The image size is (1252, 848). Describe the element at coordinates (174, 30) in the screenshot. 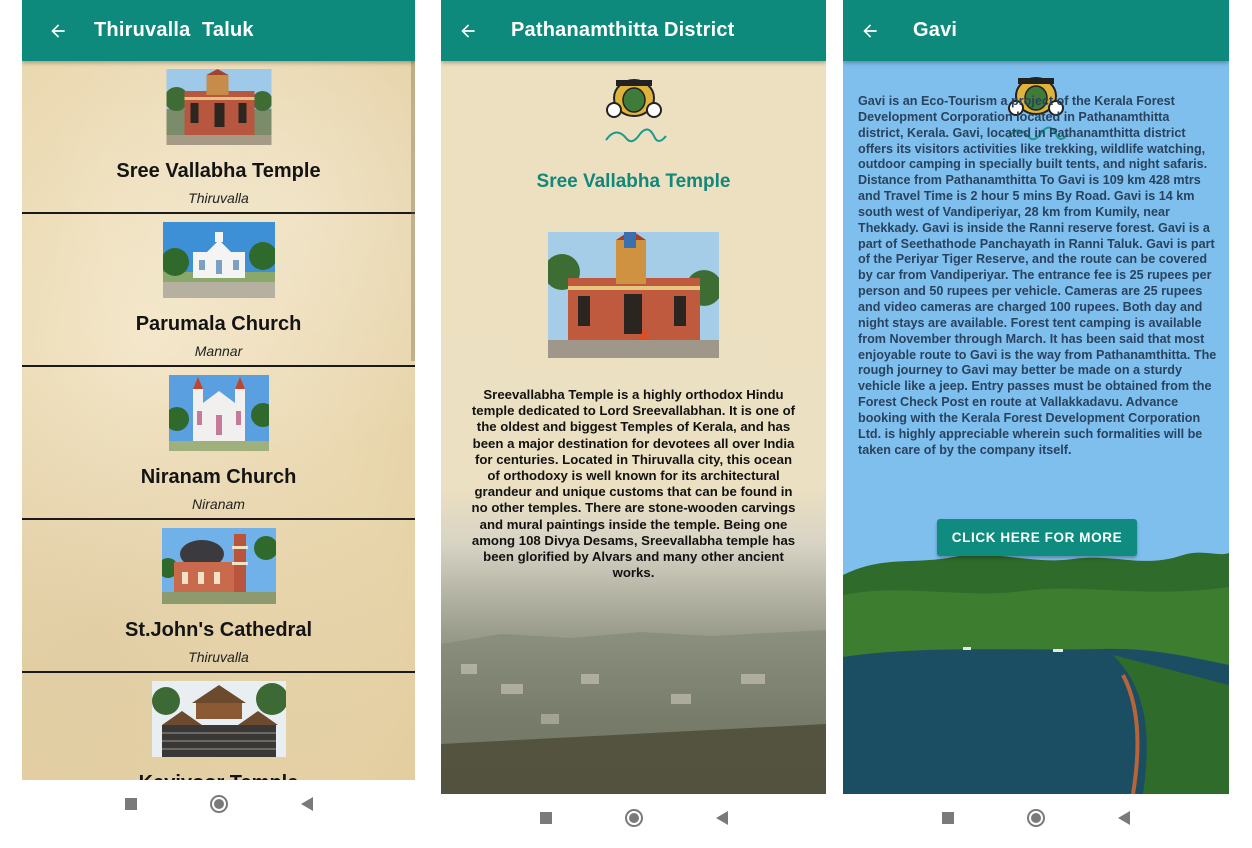

I see `page-title: Thiruvalla Taluk` at that location.